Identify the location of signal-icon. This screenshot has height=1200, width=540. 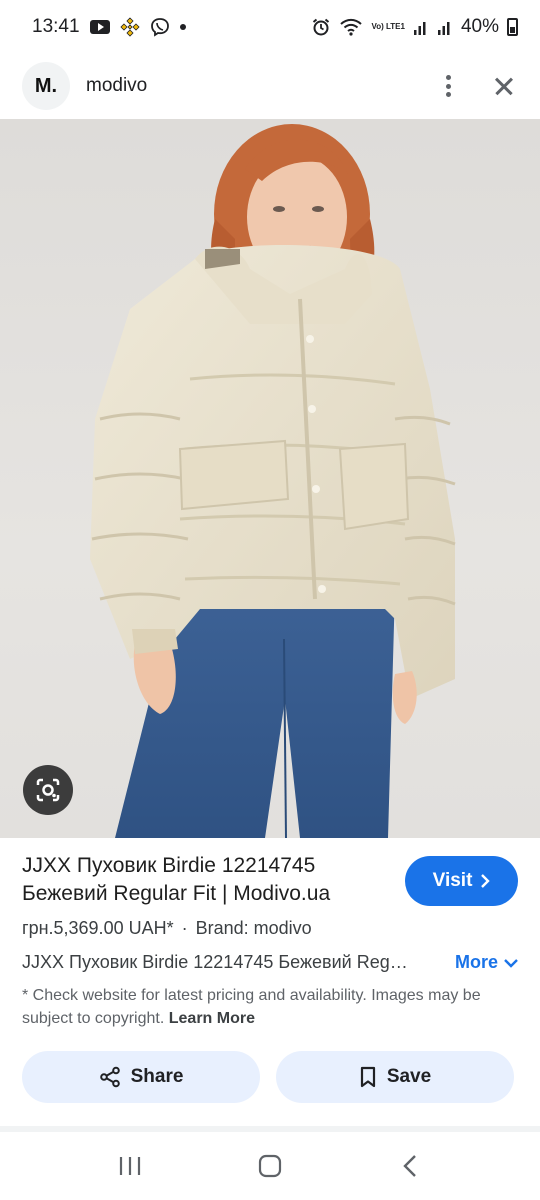
(421, 27).